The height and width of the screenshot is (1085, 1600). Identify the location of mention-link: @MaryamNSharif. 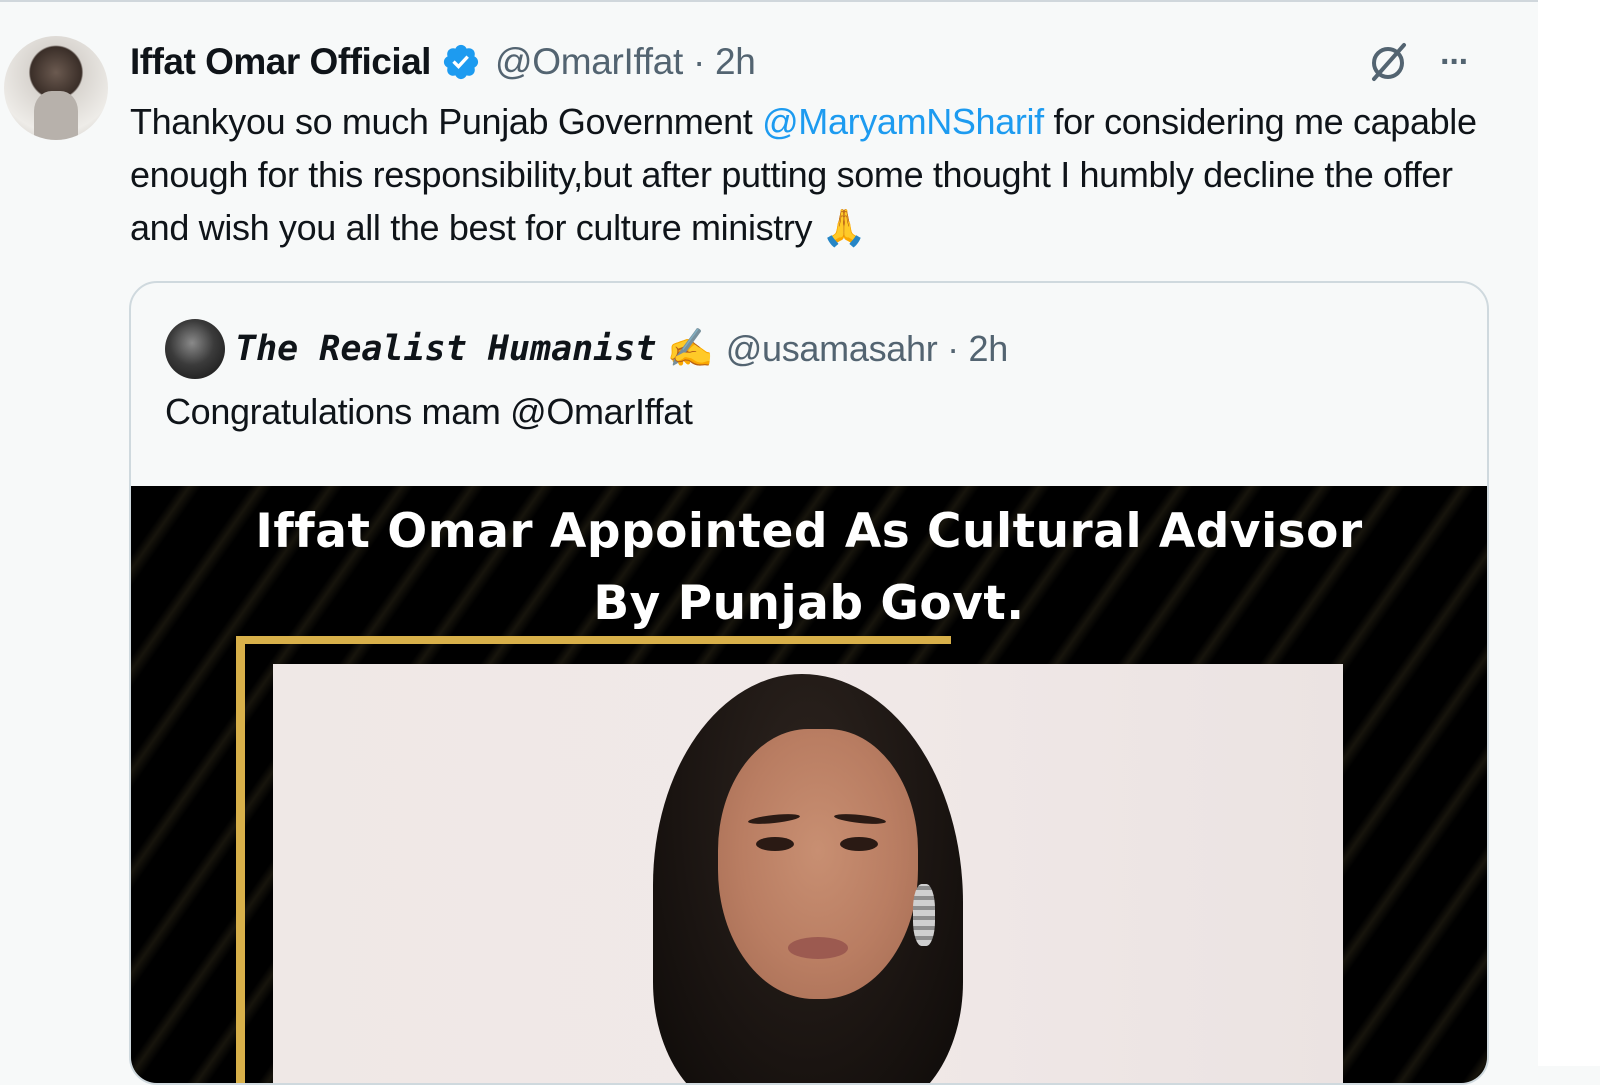
(903, 121).